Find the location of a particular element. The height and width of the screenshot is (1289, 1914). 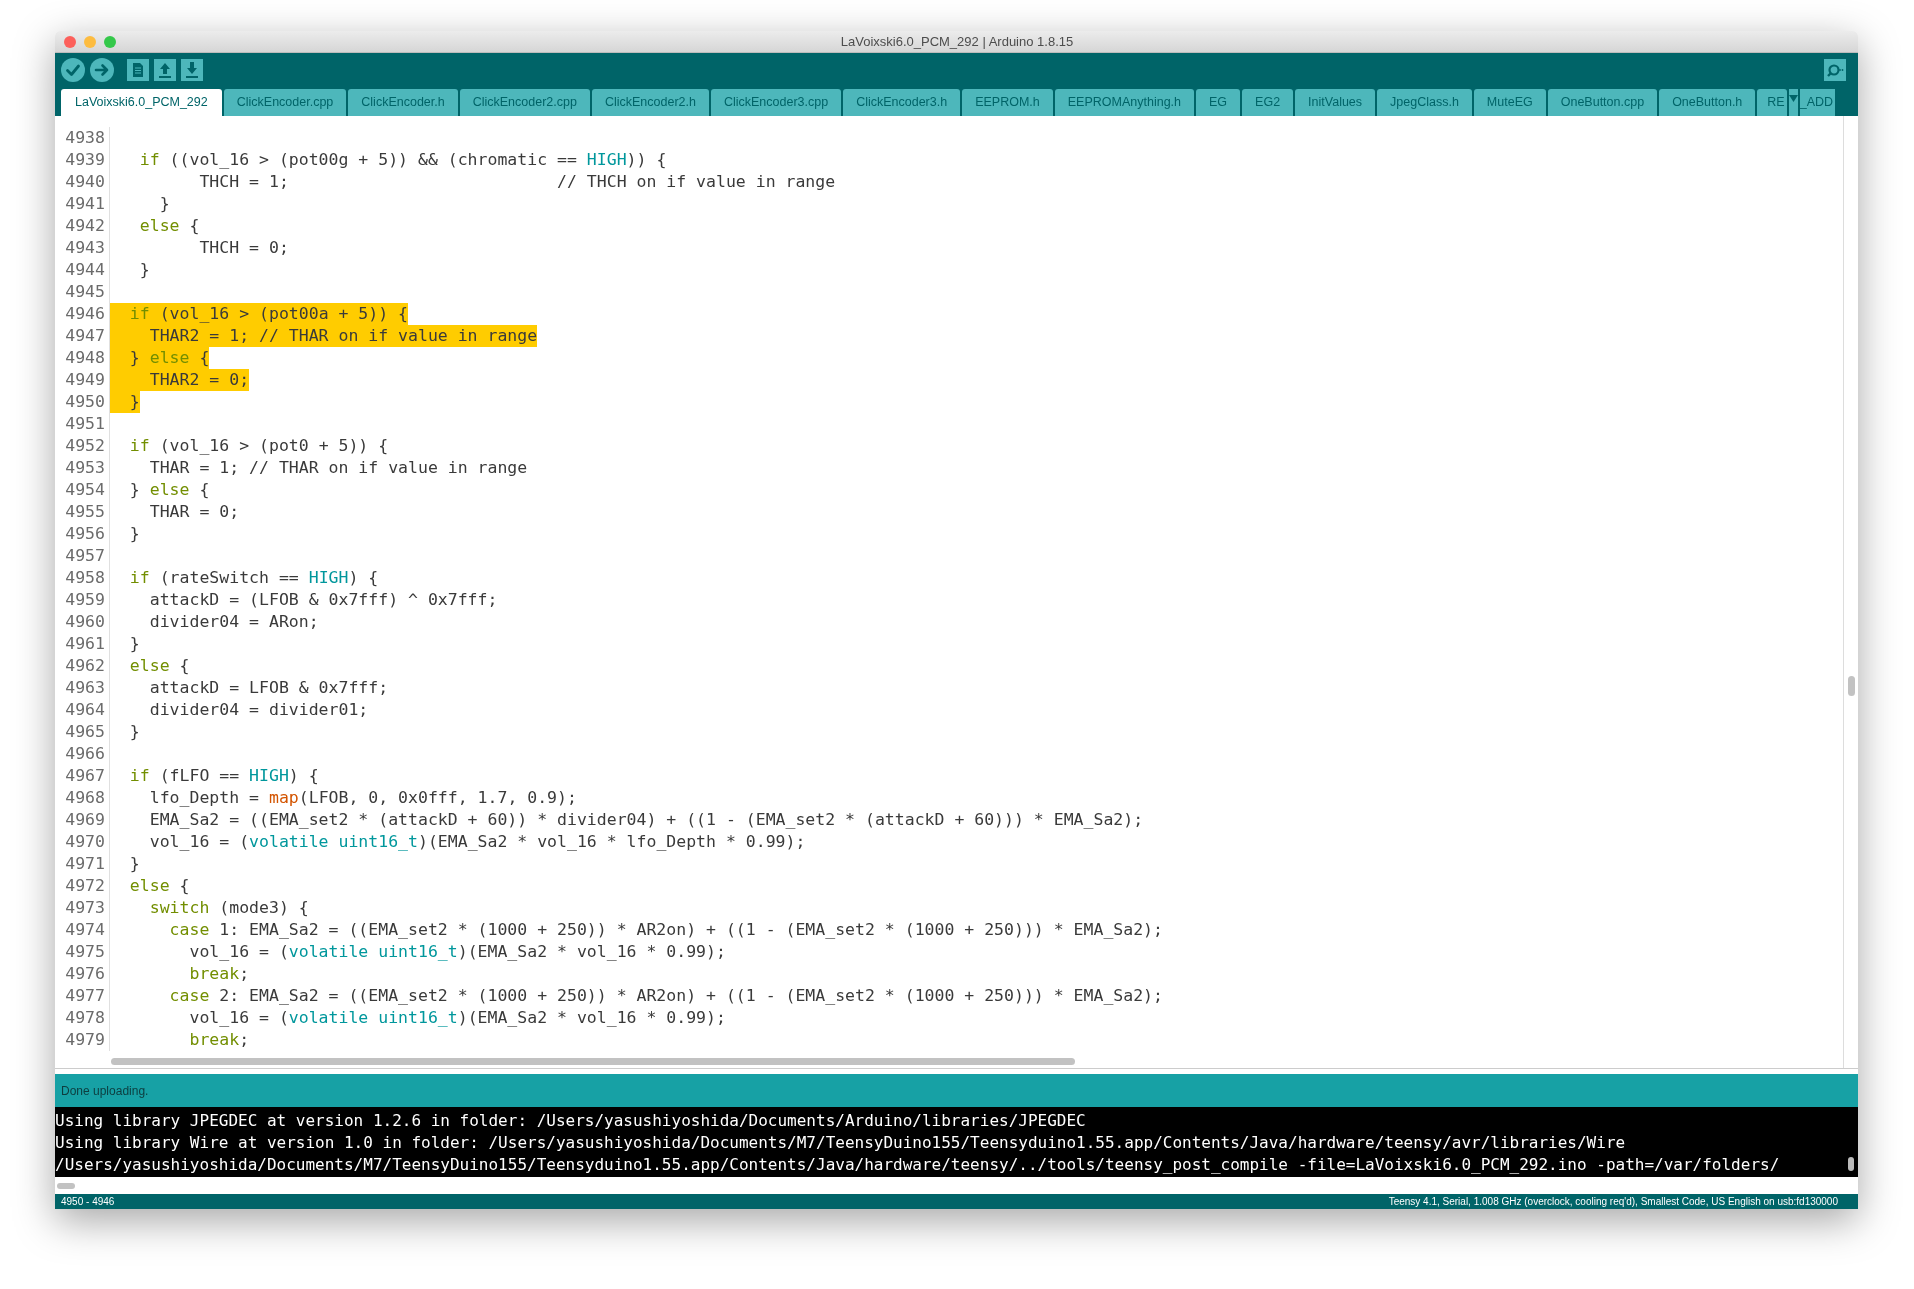

line-number: 4940 is located at coordinates (82, 182).